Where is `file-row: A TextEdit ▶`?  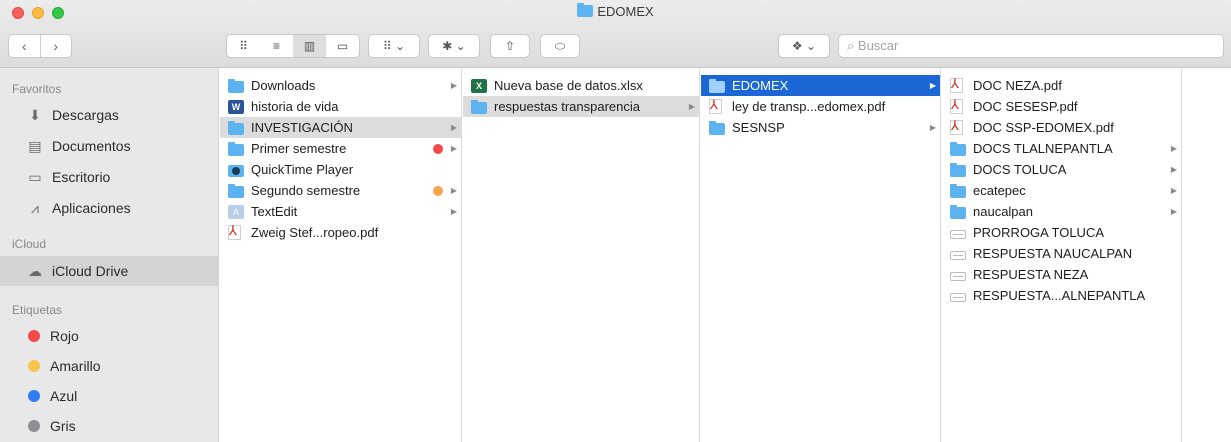 file-row: A TextEdit ▶ is located at coordinates (340, 211).